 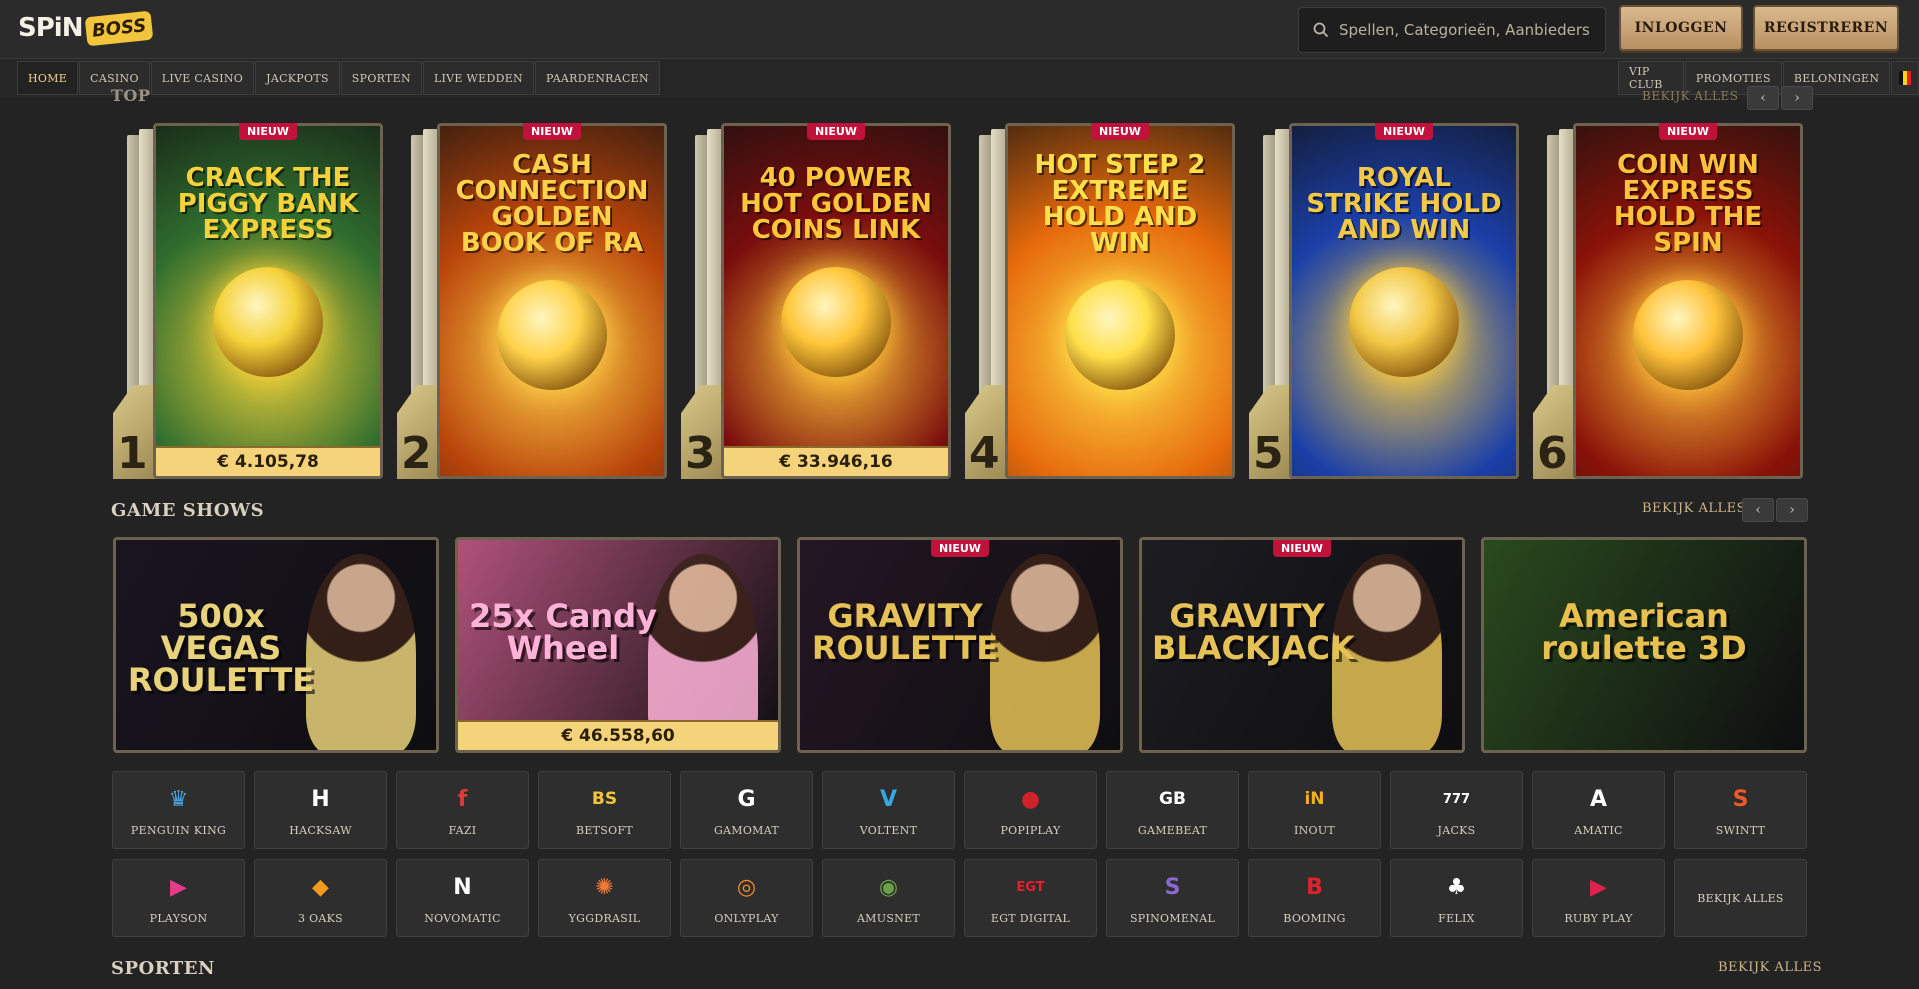 What do you see at coordinates (960, 645) in the screenshot?
I see `game-show-card: GRAVITY ROULETTE NIEUW` at bounding box center [960, 645].